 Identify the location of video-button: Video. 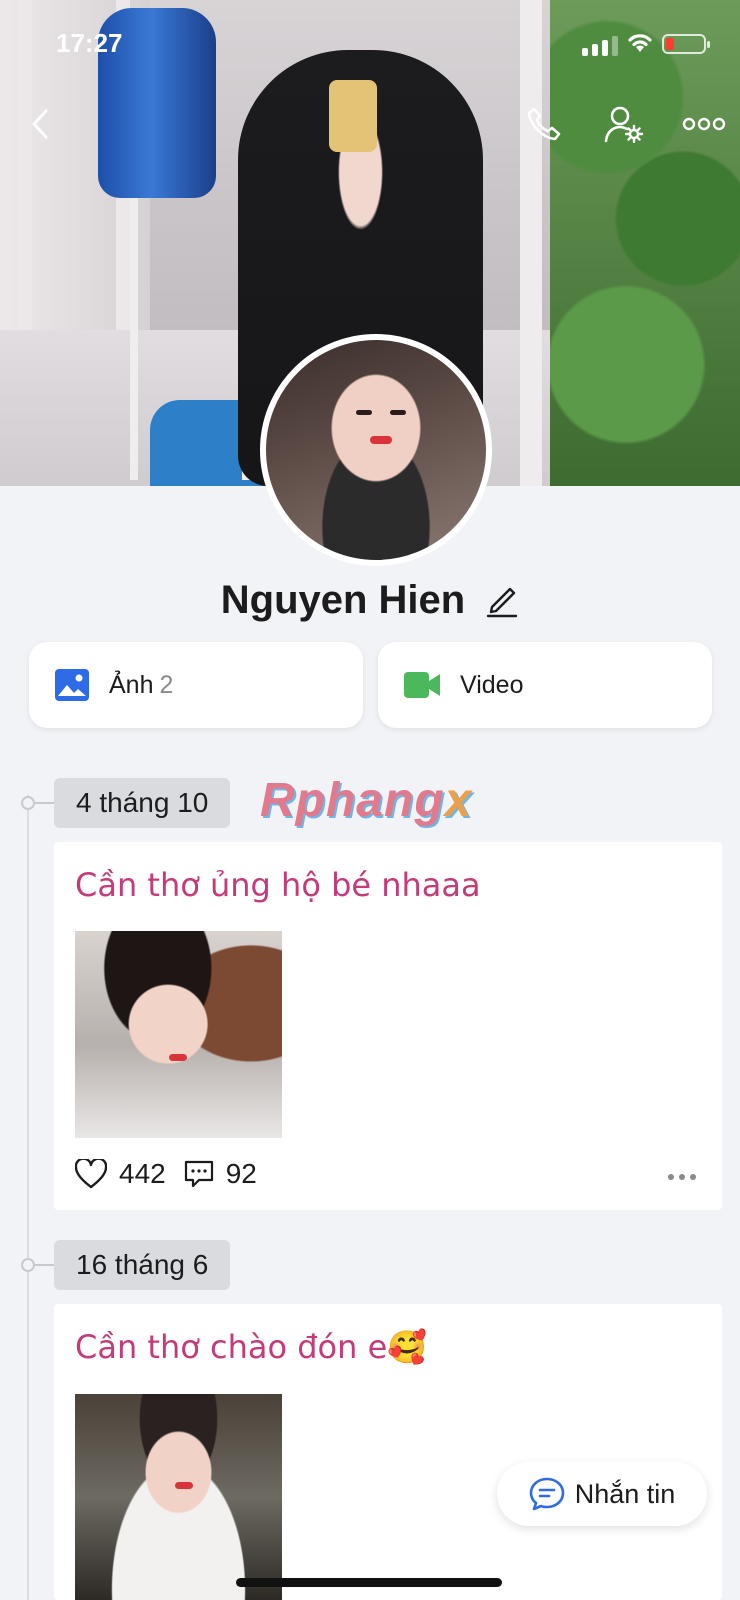
(545, 685).